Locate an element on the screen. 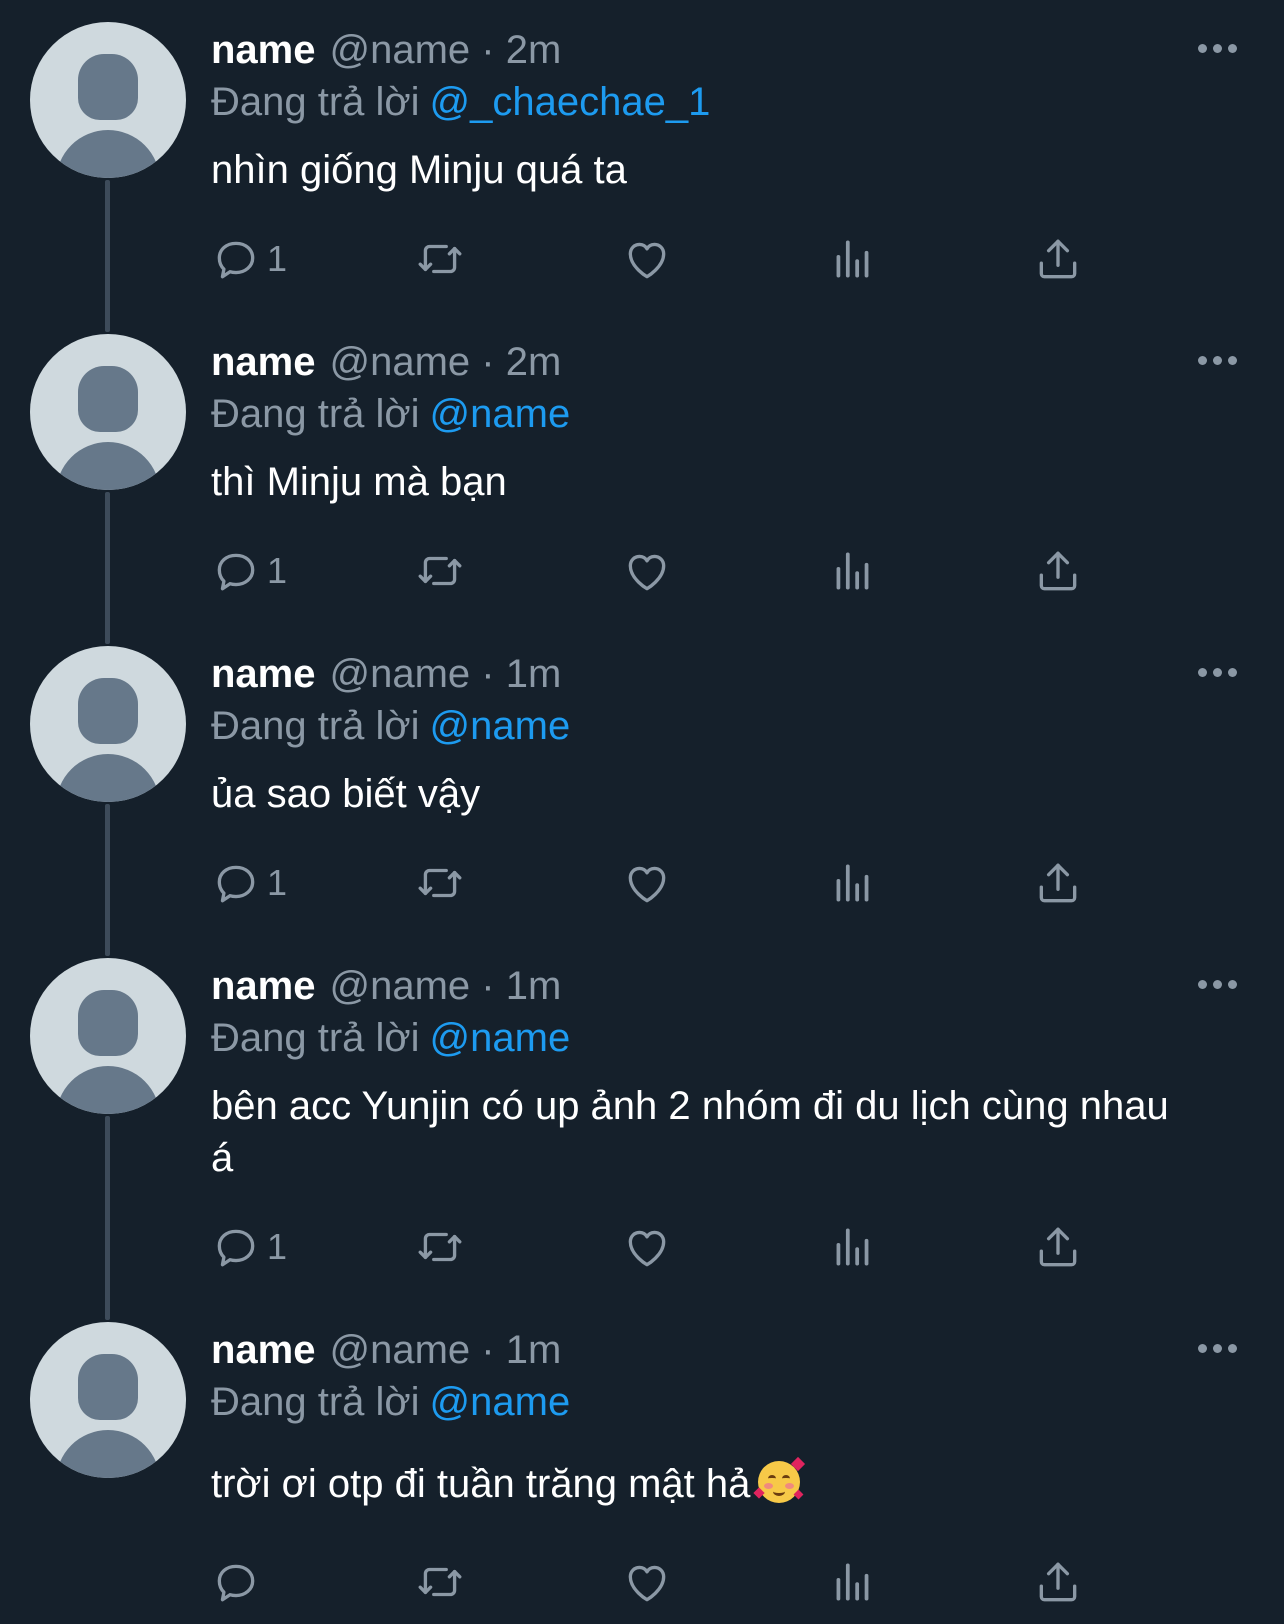 Image resolution: width=1284 pixels, height=1624 pixels. mention-link: @_chaechae_1 is located at coordinates (570, 102).